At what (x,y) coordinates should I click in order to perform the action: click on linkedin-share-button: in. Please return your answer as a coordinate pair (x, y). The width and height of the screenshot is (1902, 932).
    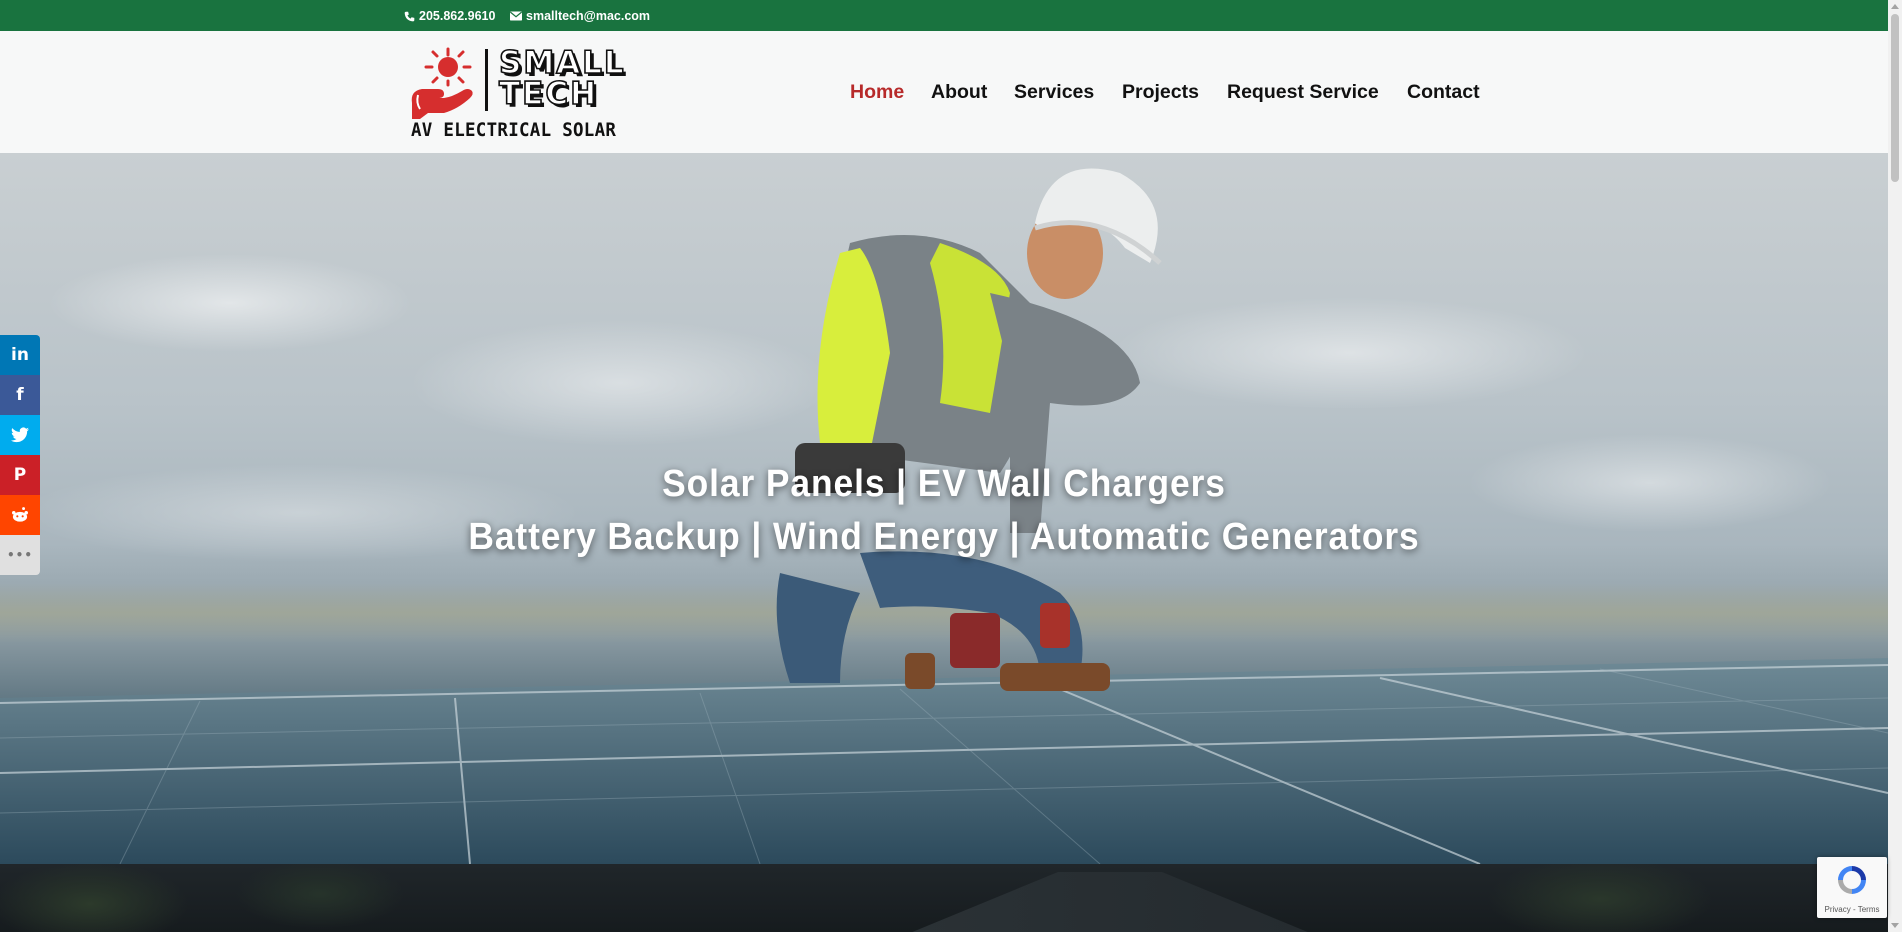
    Looking at the image, I should click on (20, 355).